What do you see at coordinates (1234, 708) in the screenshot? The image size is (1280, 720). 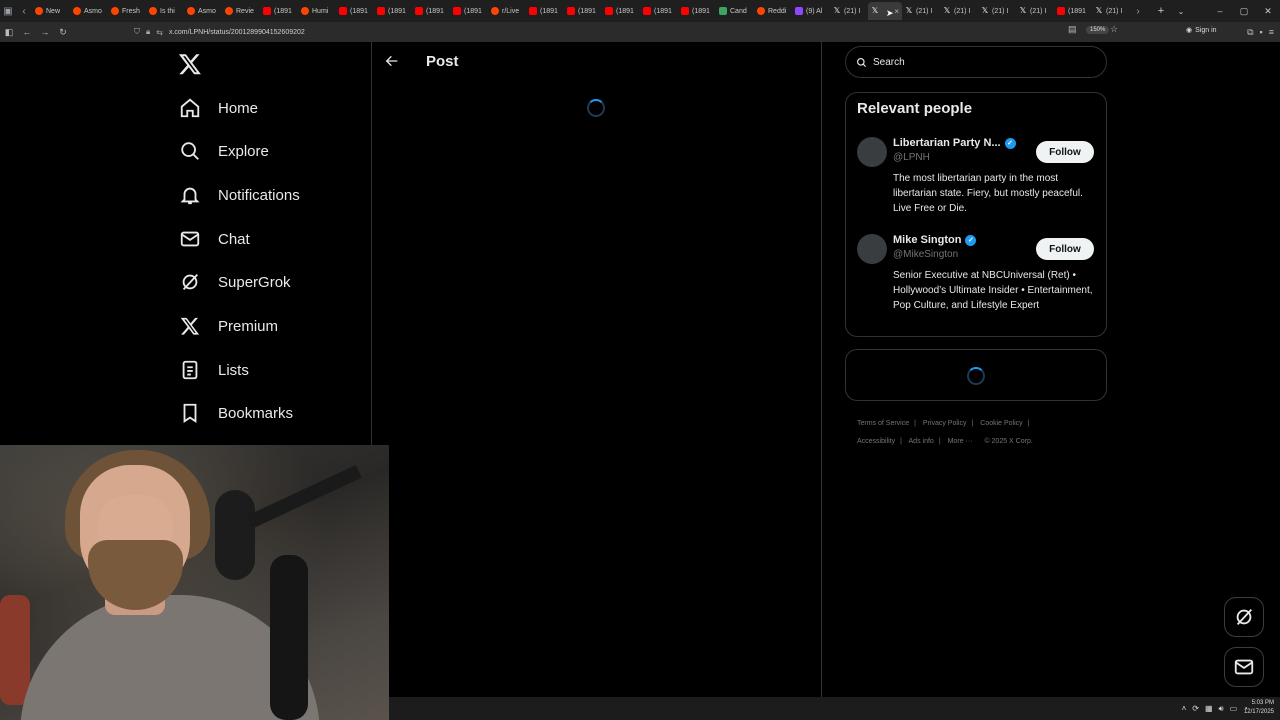 I see `network-icon: ▭` at bounding box center [1234, 708].